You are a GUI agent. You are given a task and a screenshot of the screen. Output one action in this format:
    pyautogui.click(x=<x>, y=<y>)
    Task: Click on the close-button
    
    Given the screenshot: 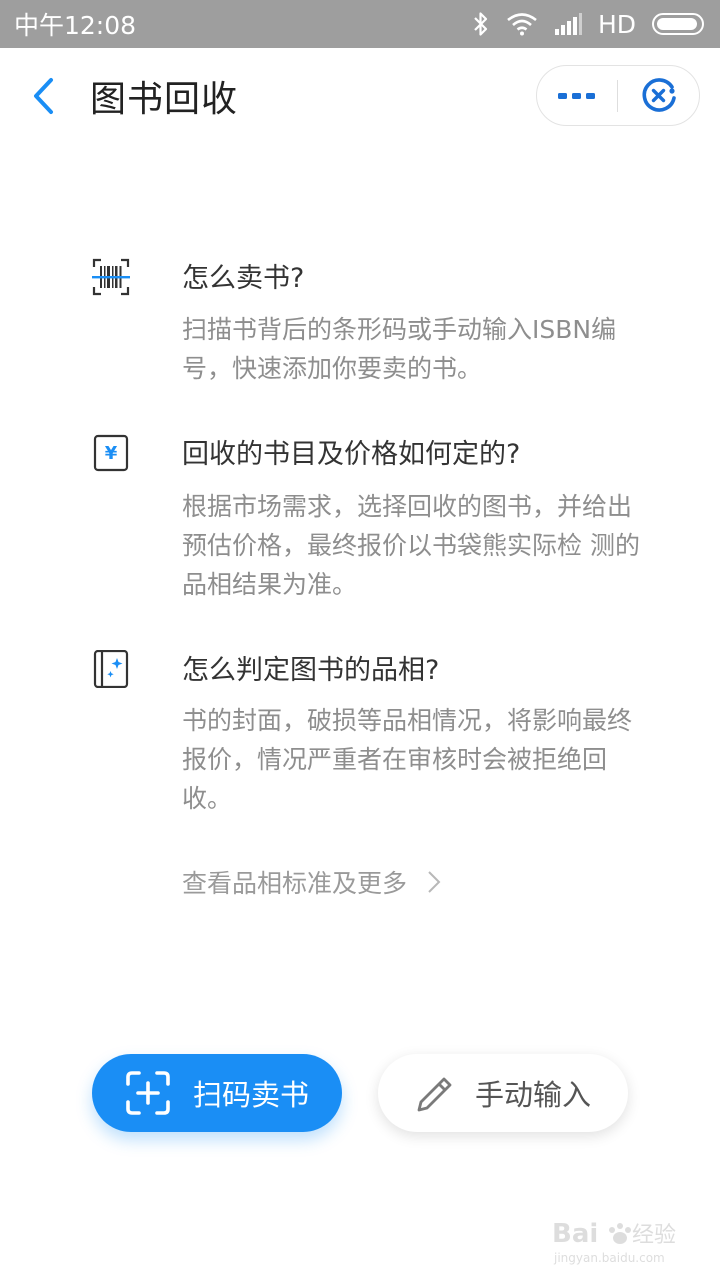 What is the action you would take?
    pyautogui.click(x=658, y=95)
    